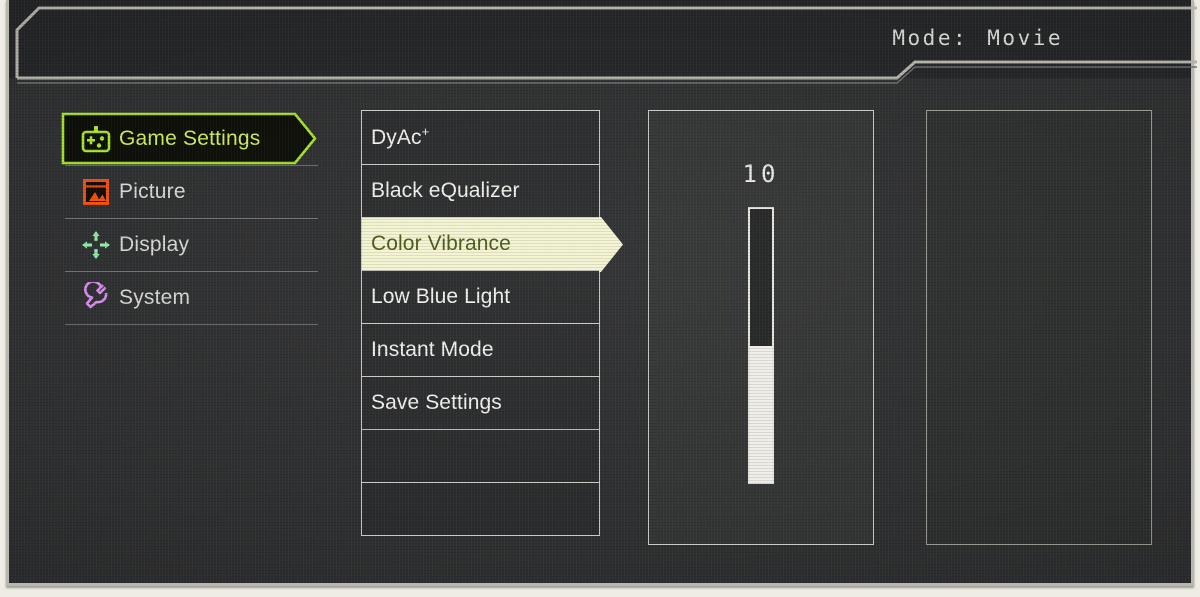 The image size is (1200, 597). What do you see at coordinates (96, 245) in the screenshot?
I see `arrows-in-icon` at bounding box center [96, 245].